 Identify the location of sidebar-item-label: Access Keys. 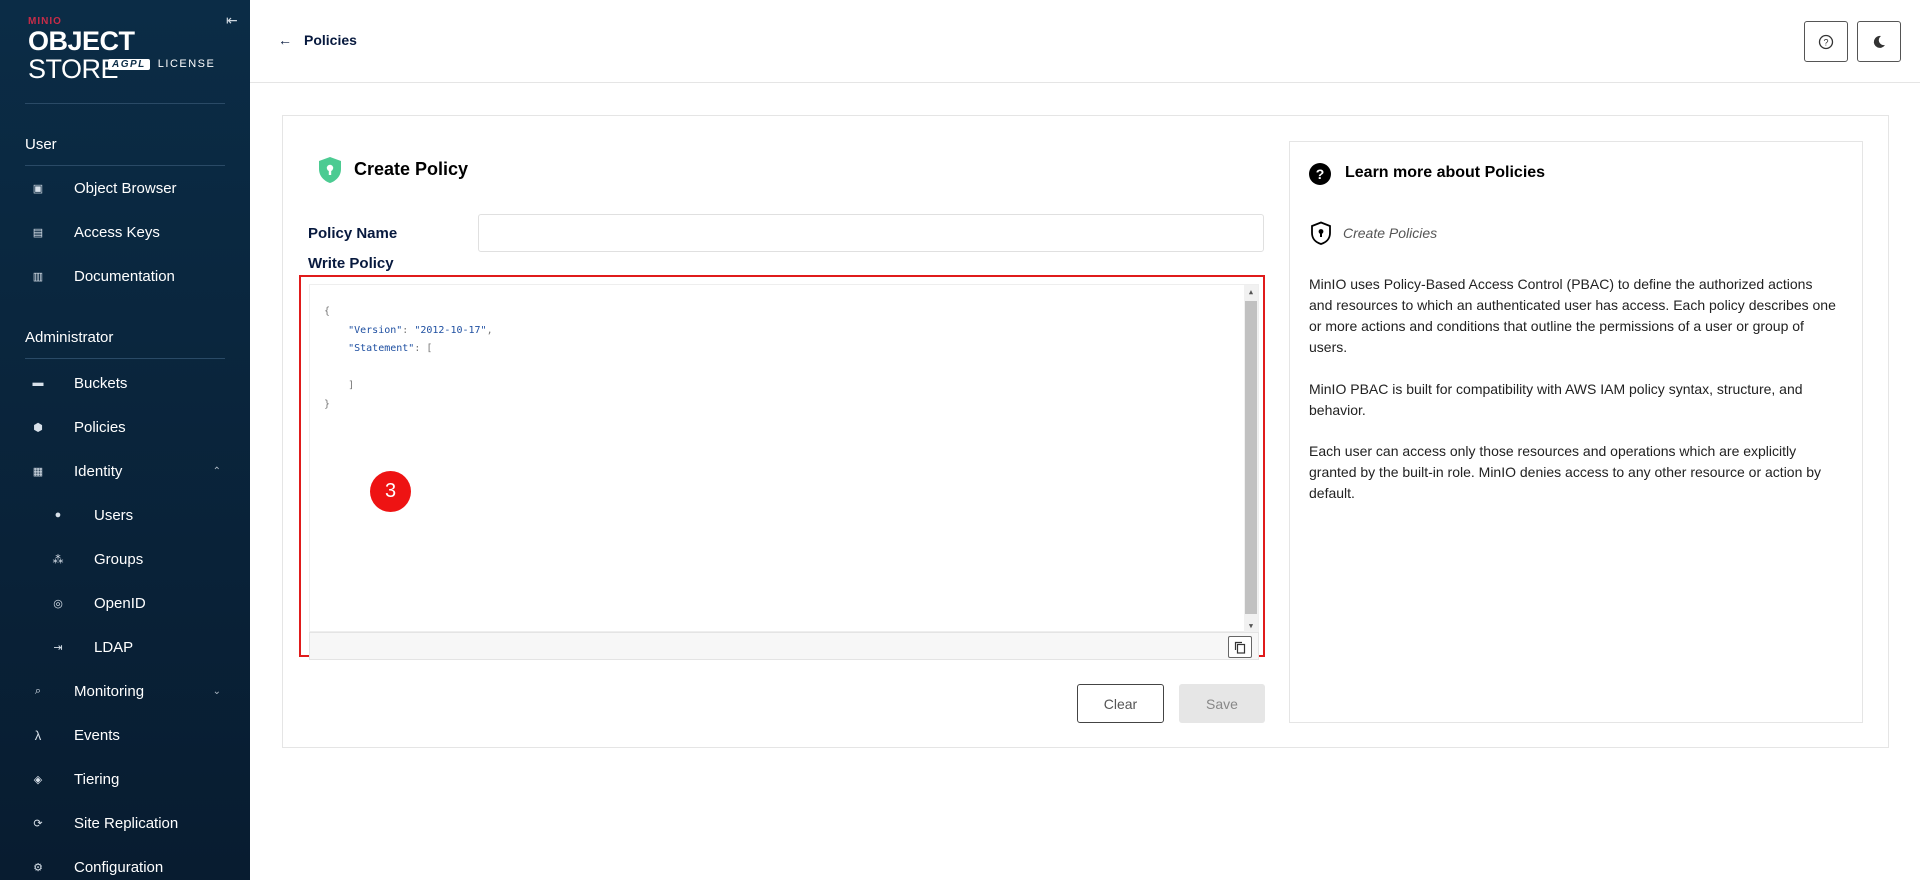
(117, 232).